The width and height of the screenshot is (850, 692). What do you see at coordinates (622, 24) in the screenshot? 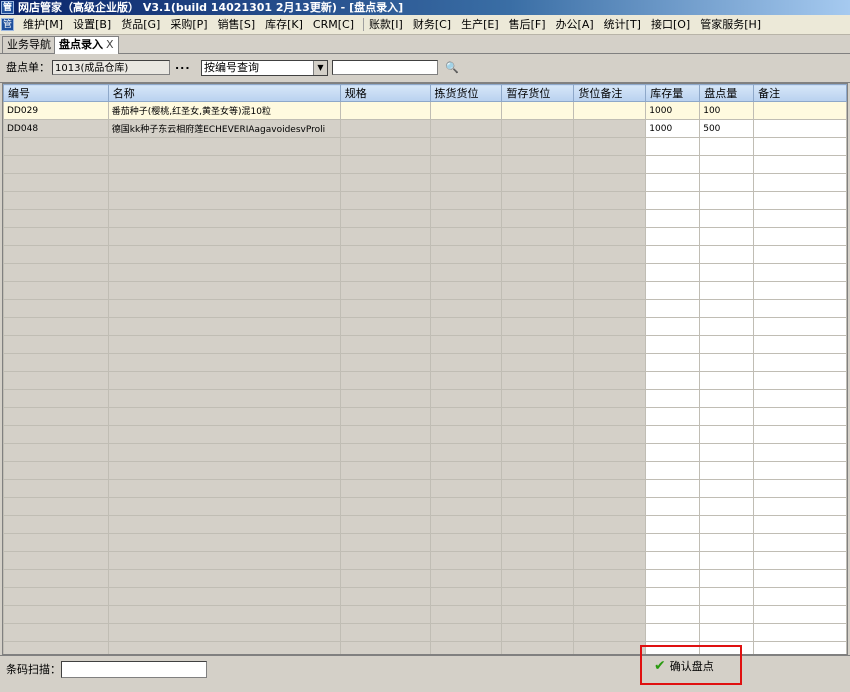
I see `menu-item: 统计[T]` at bounding box center [622, 24].